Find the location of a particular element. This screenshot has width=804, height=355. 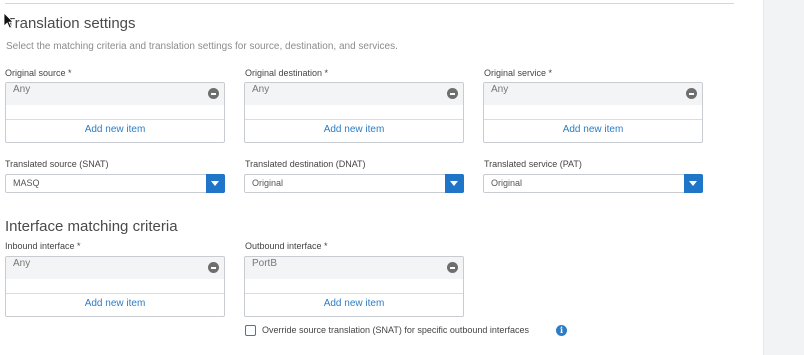

info-icon: i is located at coordinates (561, 330).